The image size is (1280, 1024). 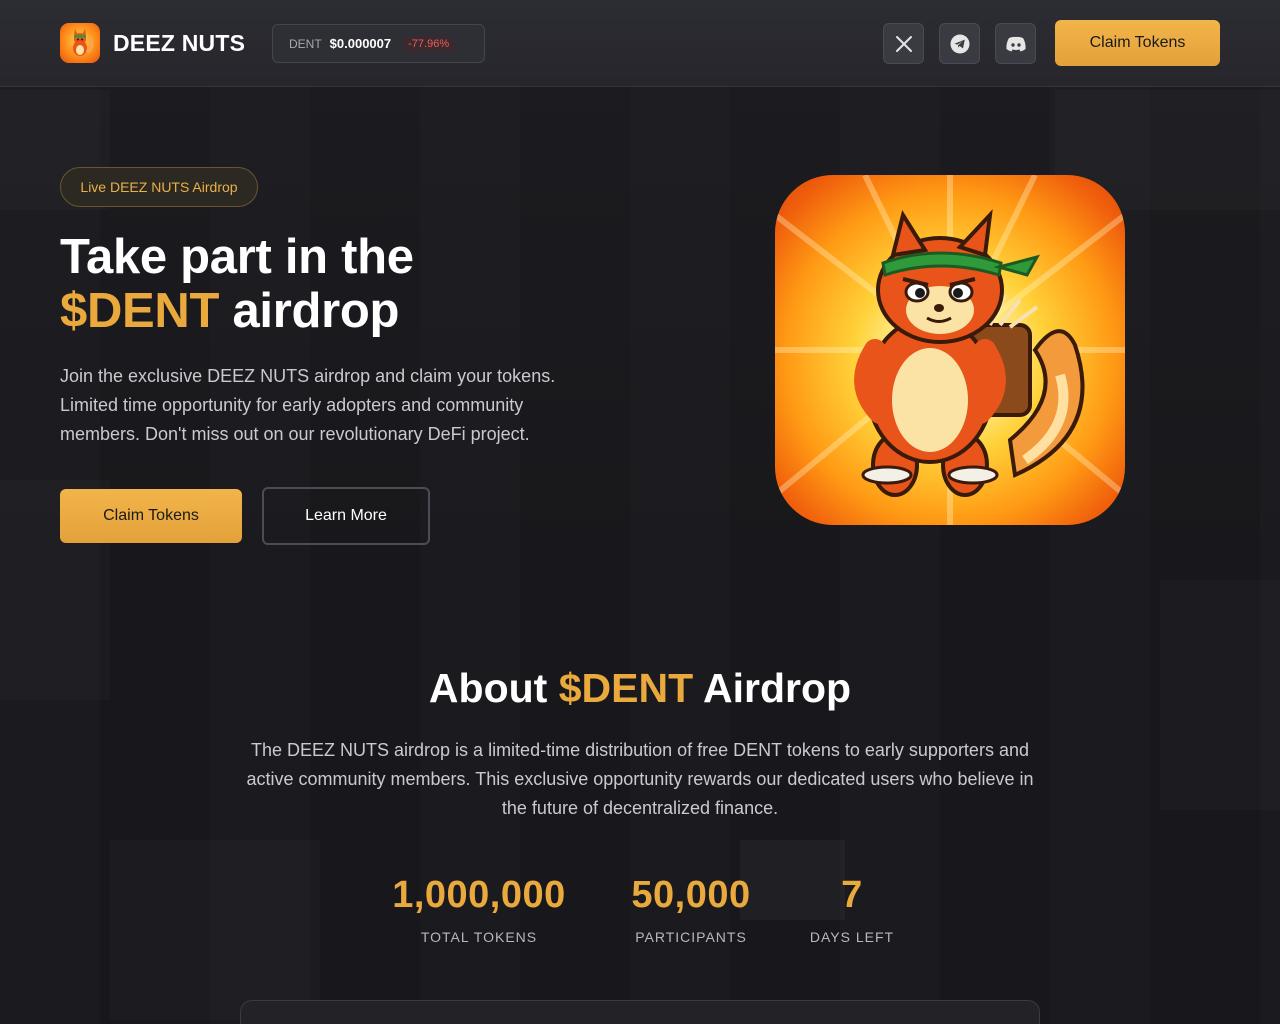 I want to click on telegram-social-button, so click(x=959, y=43).